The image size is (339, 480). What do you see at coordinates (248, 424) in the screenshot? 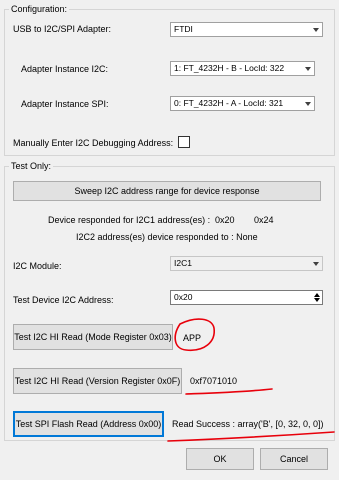
I see `spi-read-result: Read Success : array('B', [0, 32, 0, 0])` at bounding box center [248, 424].